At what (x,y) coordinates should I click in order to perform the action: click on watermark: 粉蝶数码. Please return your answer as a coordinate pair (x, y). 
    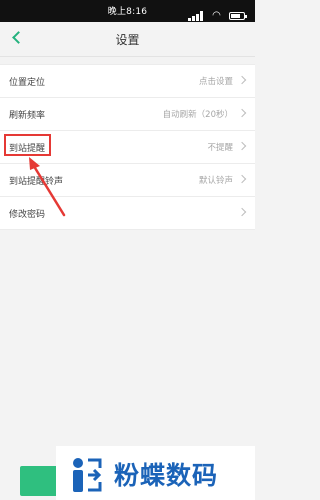
    Looking at the image, I should click on (155, 473).